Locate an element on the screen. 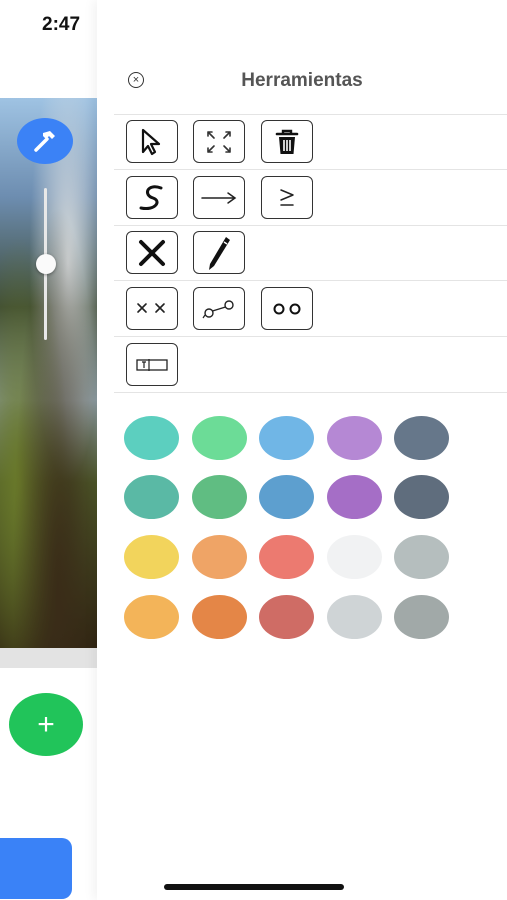 The width and height of the screenshot is (507, 900). hammer-button is located at coordinates (45, 141).